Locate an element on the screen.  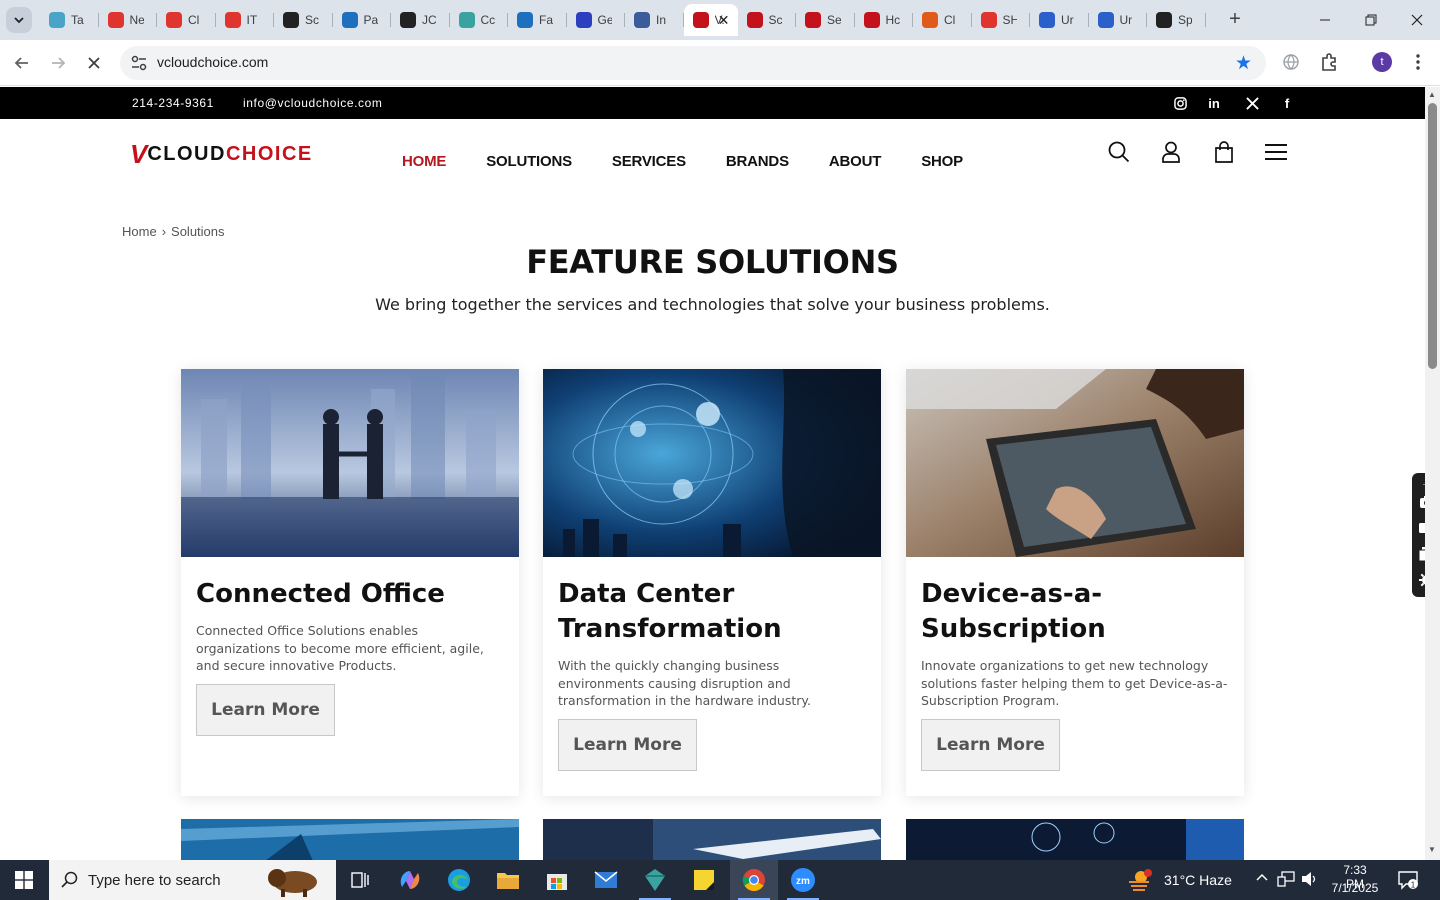
forward-button is located at coordinates (58, 63).